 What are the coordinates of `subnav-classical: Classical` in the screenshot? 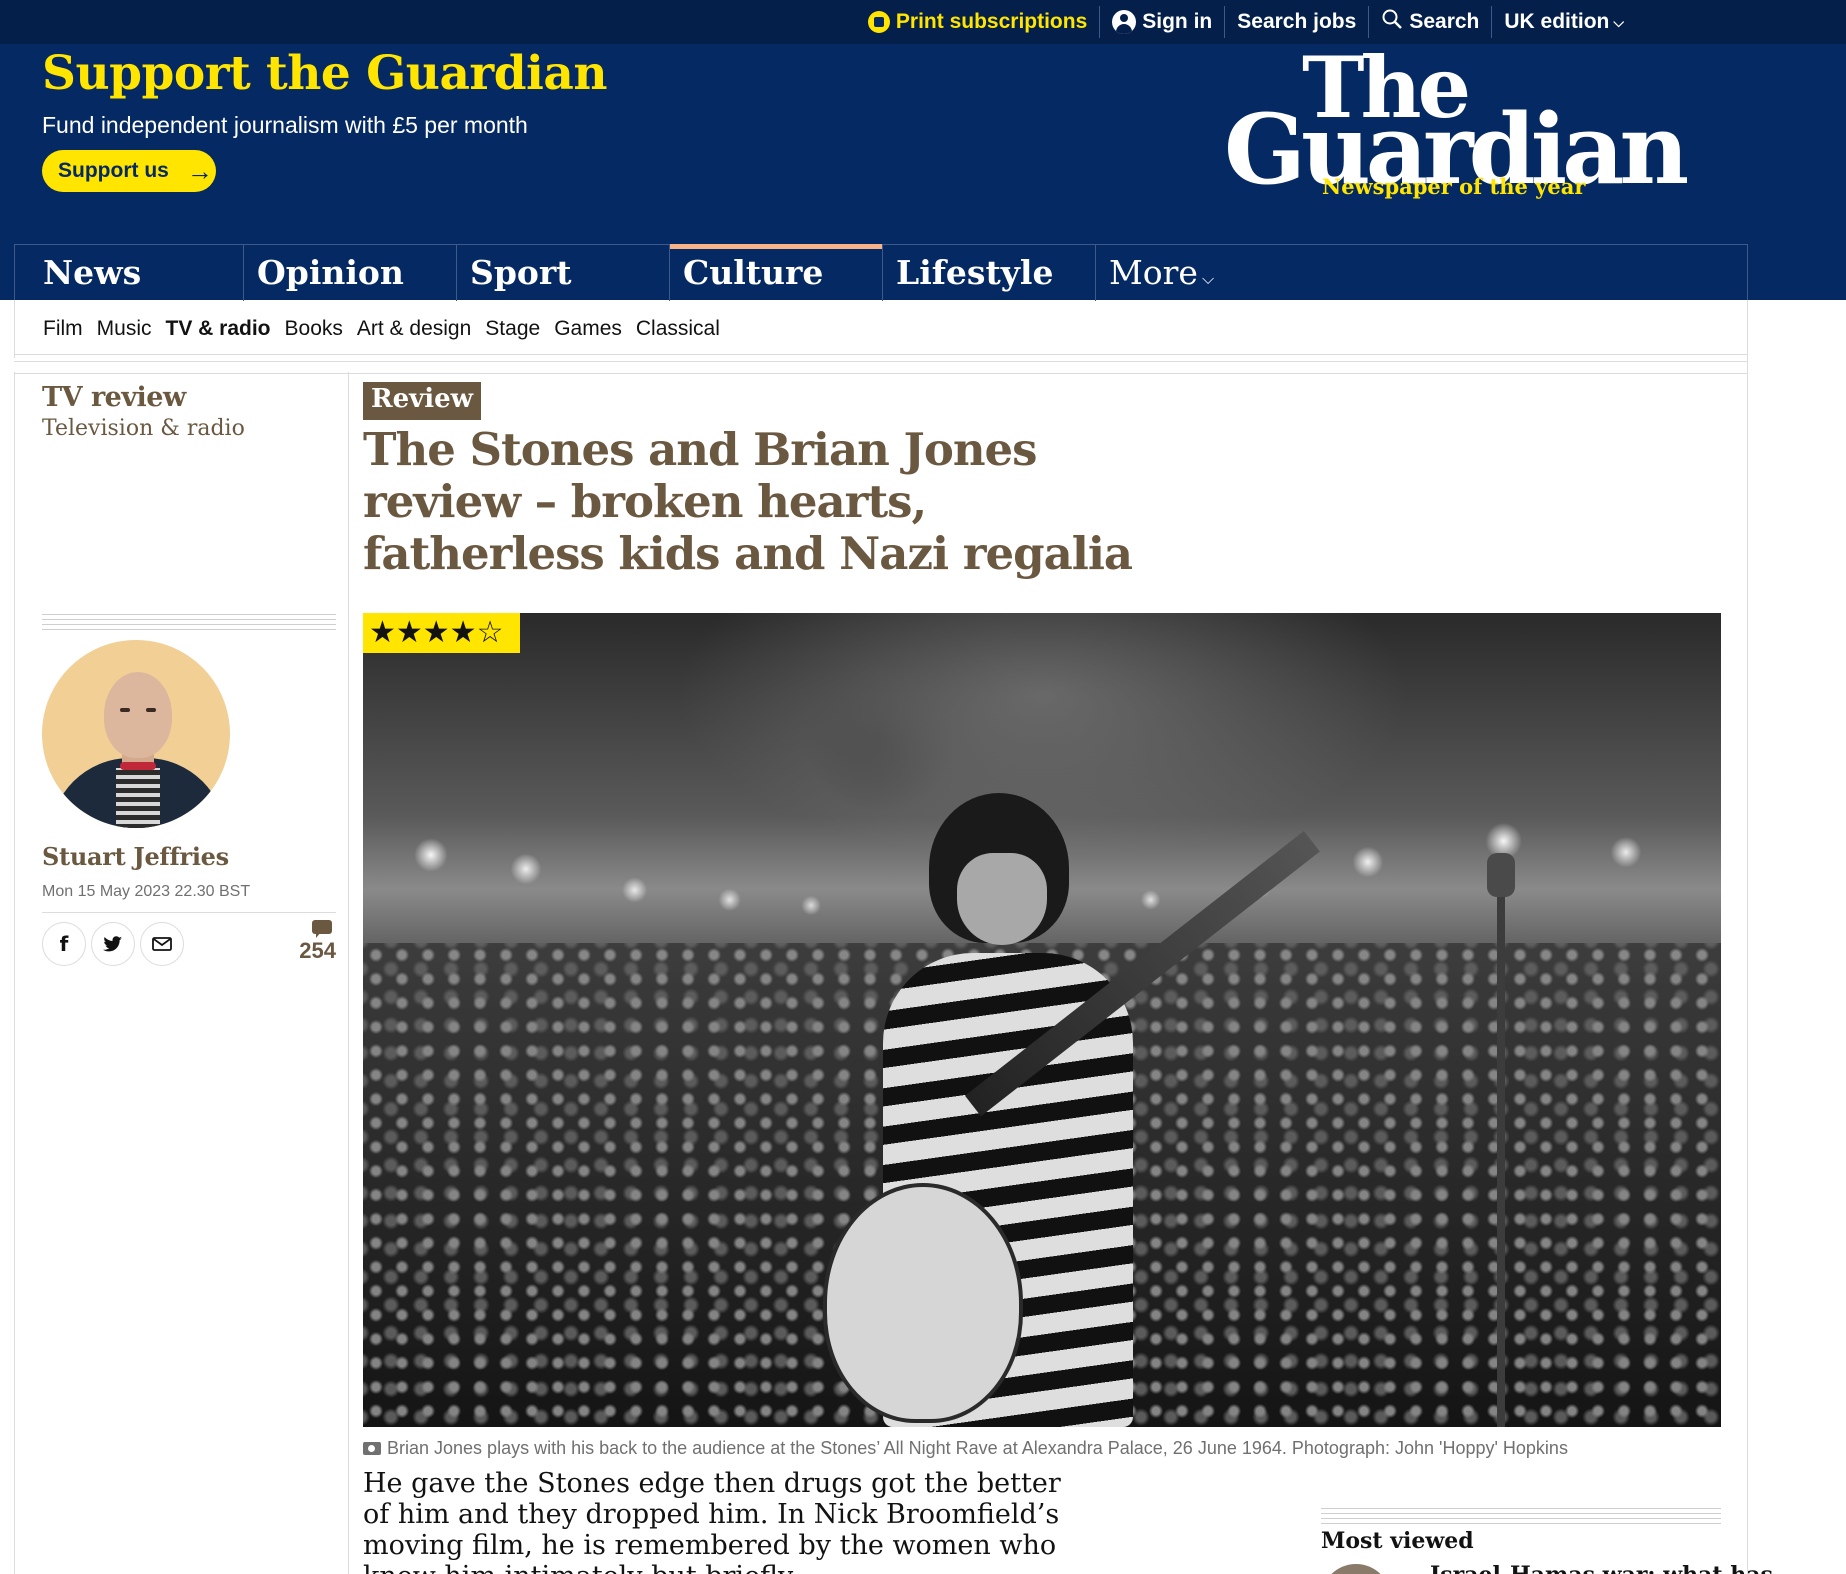 It's located at (678, 329).